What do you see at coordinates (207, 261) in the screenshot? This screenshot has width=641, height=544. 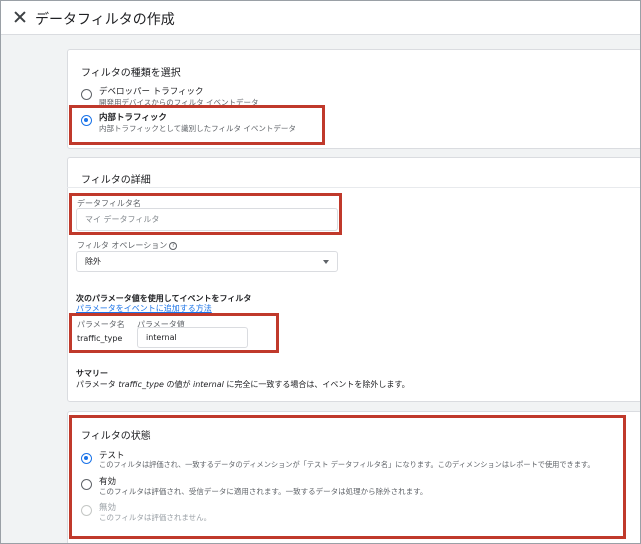 I see `operation-select: 除外` at bounding box center [207, 261].